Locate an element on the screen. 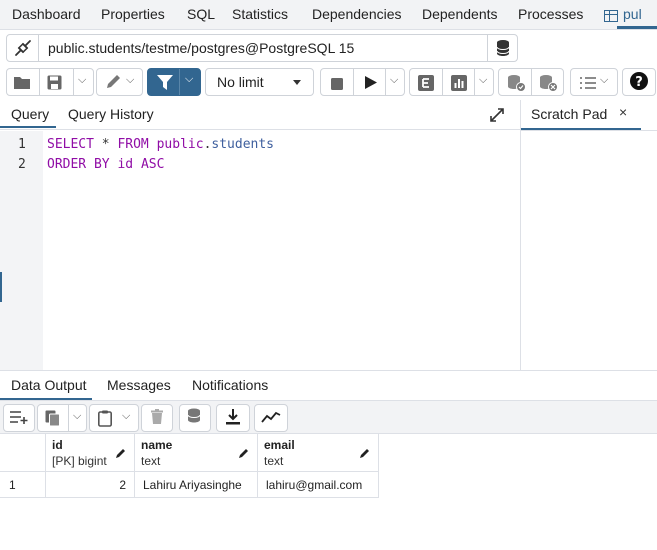 Image resolution: width=657 pixels, height=550 pixels. explain-icon is located at coordinates (426, 84).